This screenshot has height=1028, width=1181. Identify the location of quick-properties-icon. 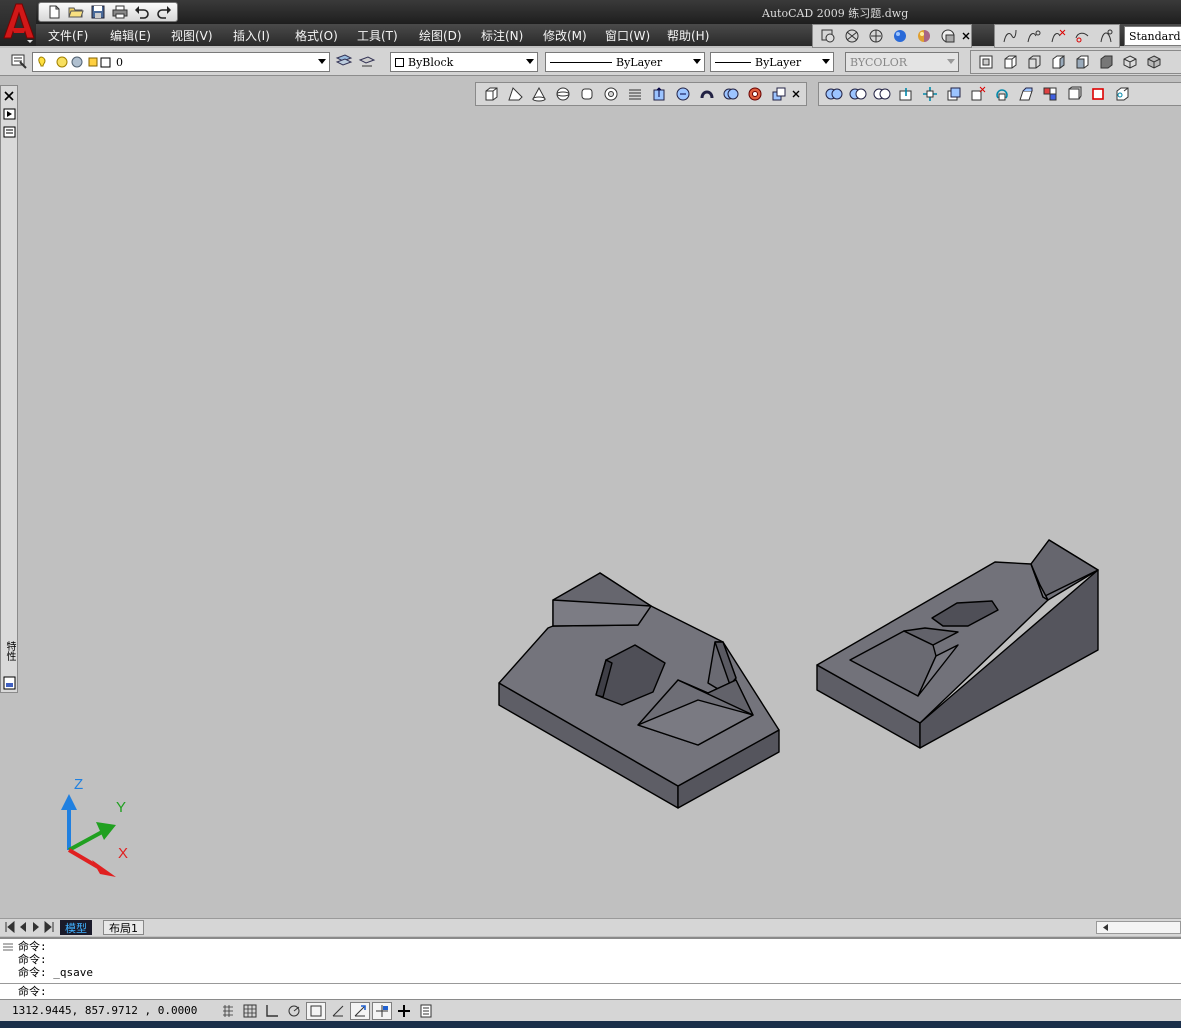
(426, 1011).